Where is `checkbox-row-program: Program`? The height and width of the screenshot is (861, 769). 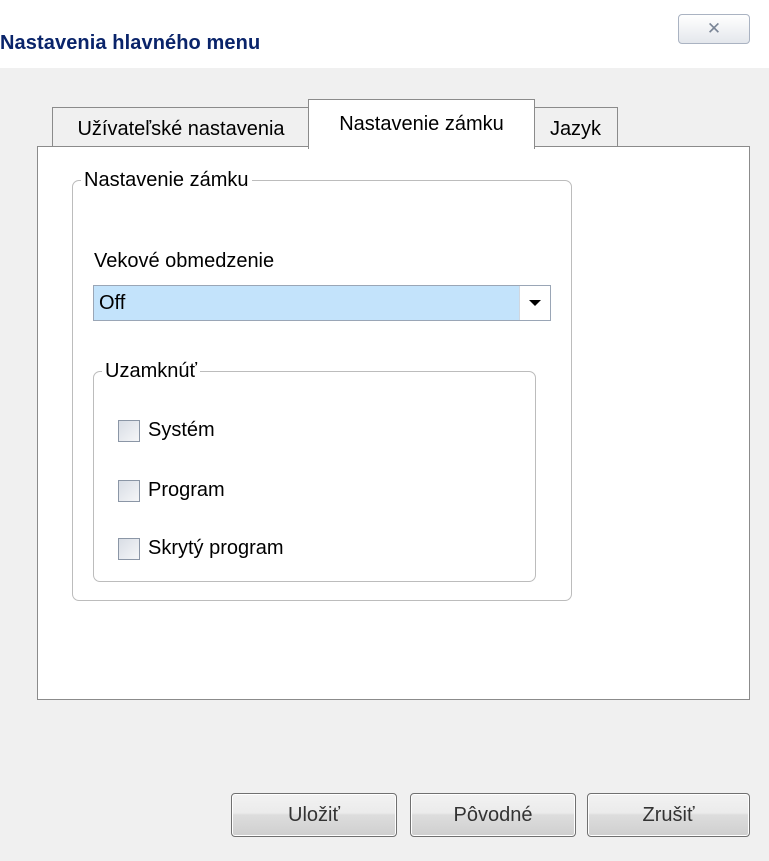 checkbox-row-program: Program is located at coordinates (171, 490).